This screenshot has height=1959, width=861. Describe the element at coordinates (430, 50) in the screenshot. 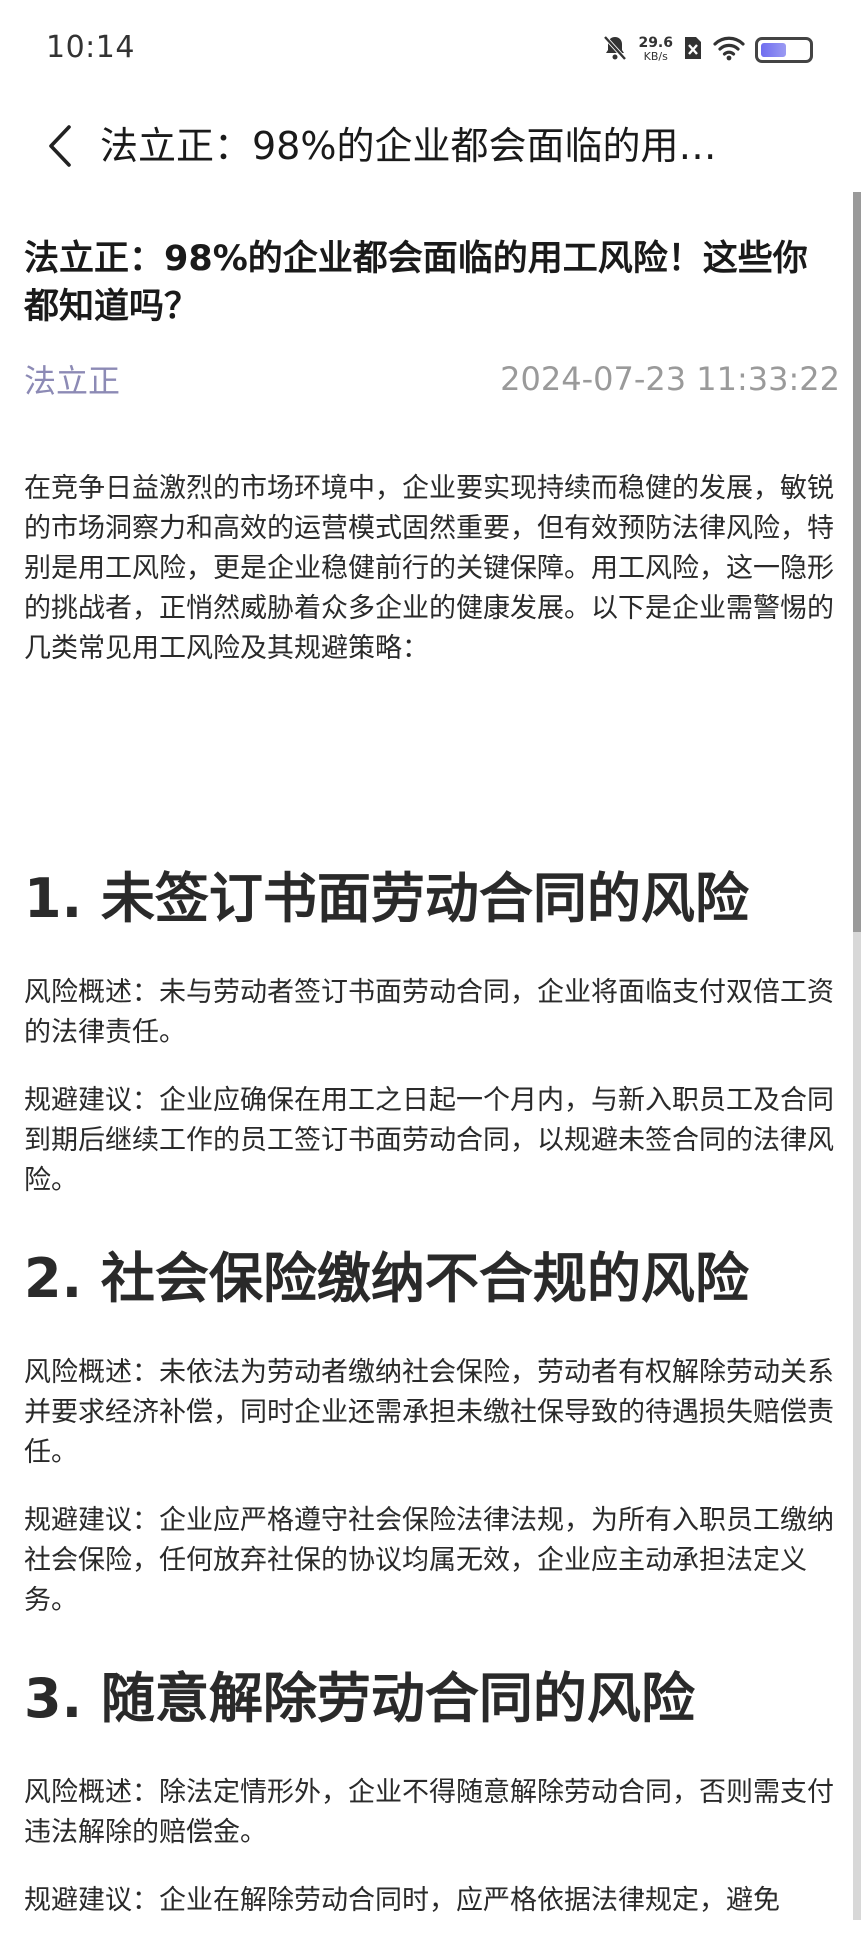

I see `status-bar: 10:14 29.6 KB/s` at that location.